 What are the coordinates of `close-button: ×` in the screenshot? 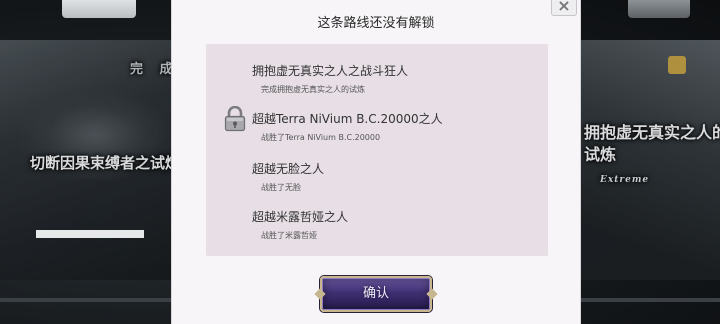 It's located at (564, 8).